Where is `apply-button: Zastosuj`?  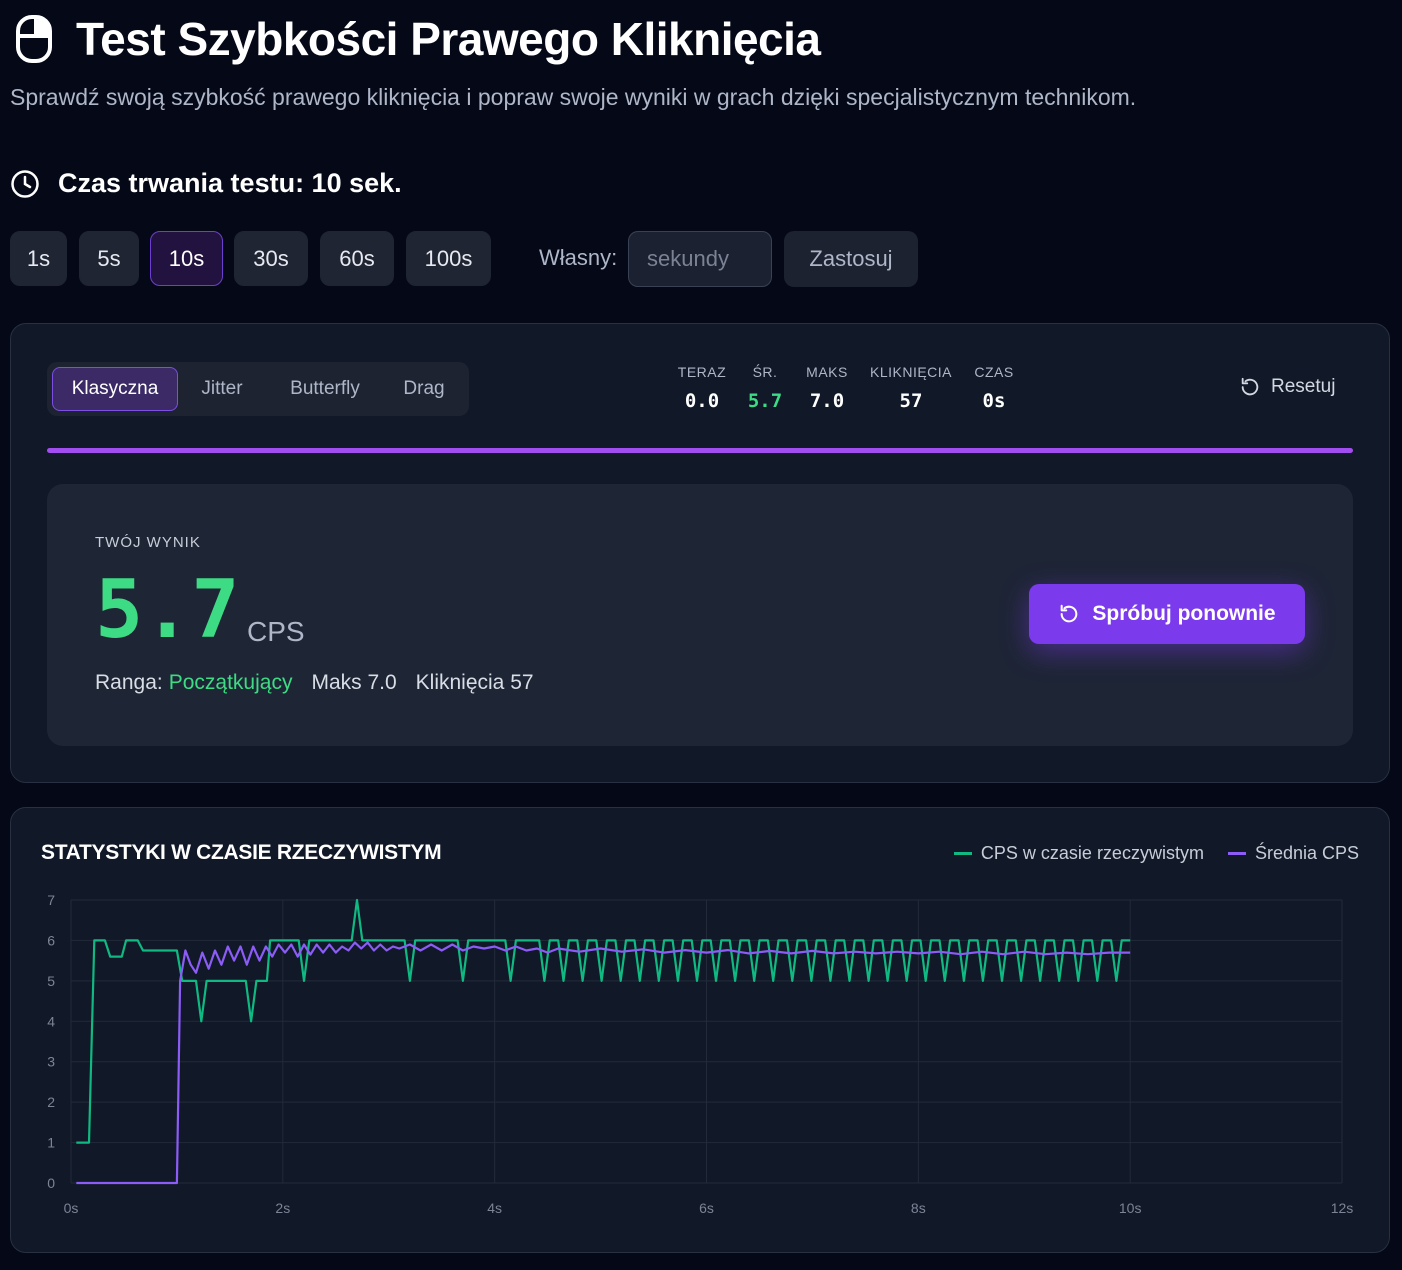 apply-button: Zastosuj is located at coordinates (851, 259).